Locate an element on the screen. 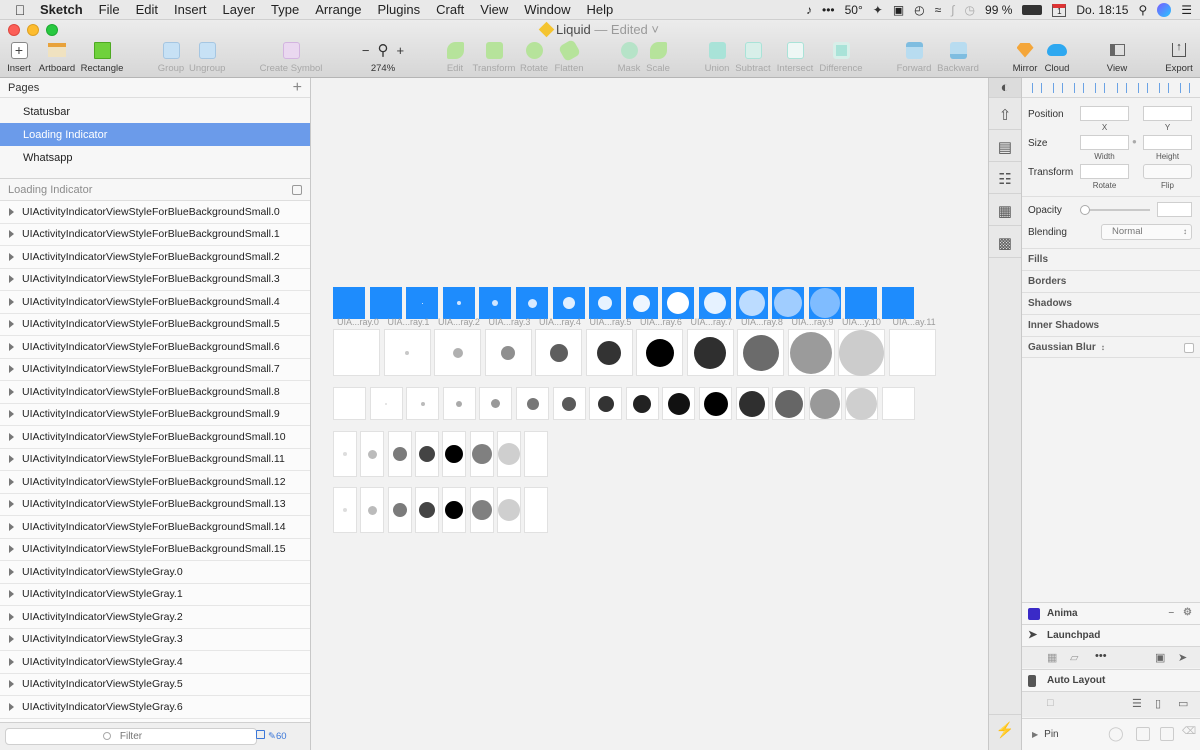 The height and width of the screenshot is (750, 1200). rotate-input is located at coordinates (1104, 171).